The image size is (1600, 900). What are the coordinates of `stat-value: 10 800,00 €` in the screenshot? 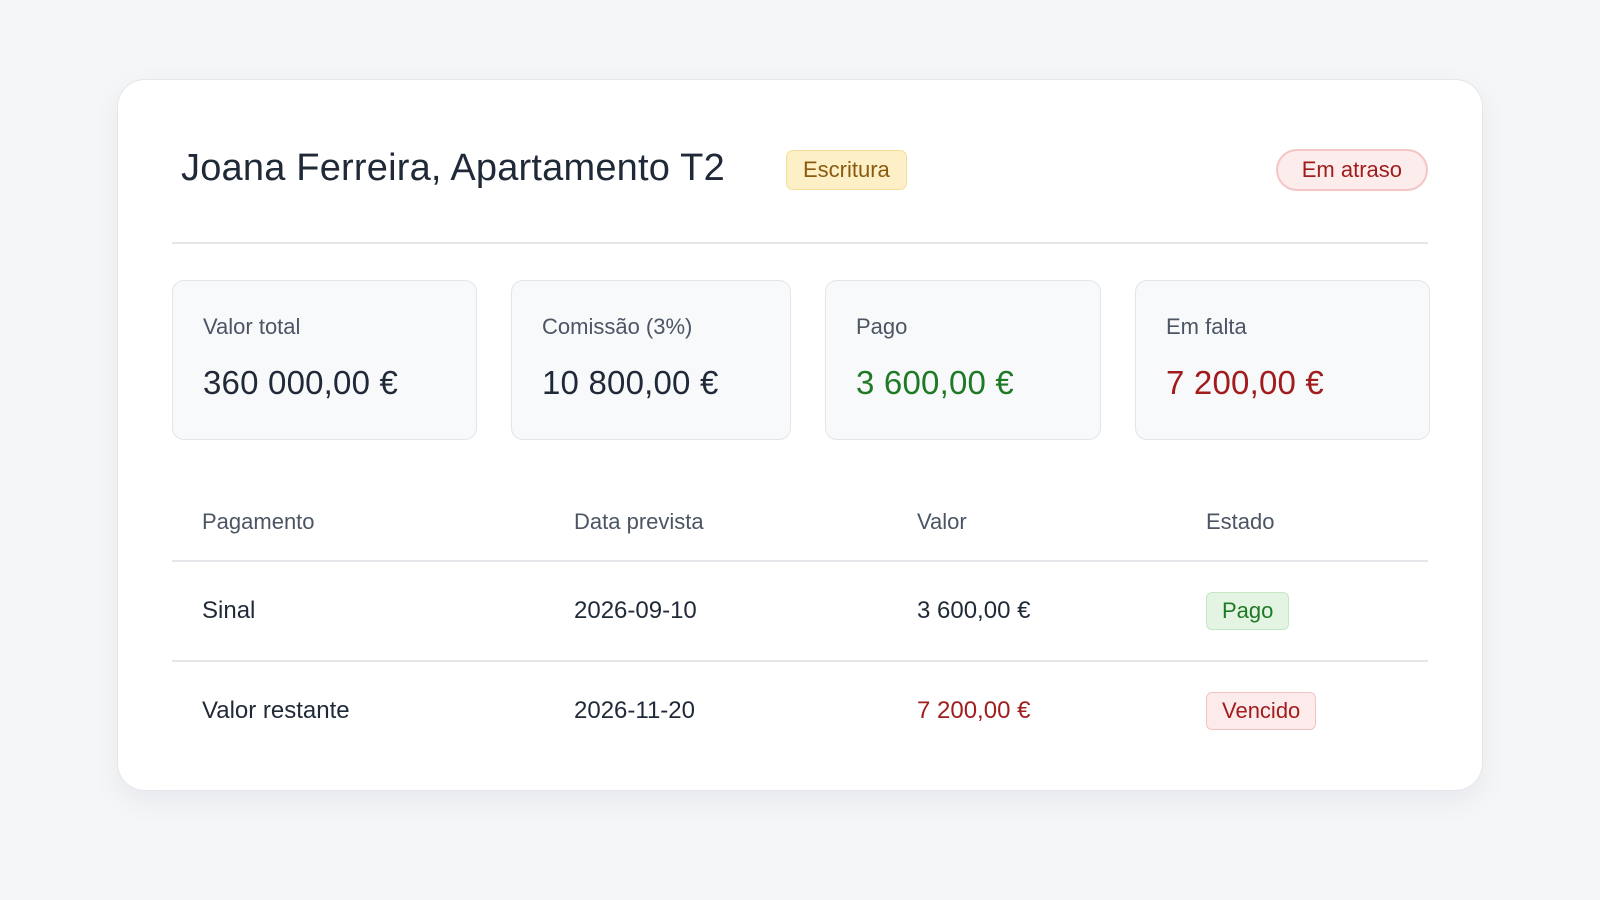 It's located at (630, 382).